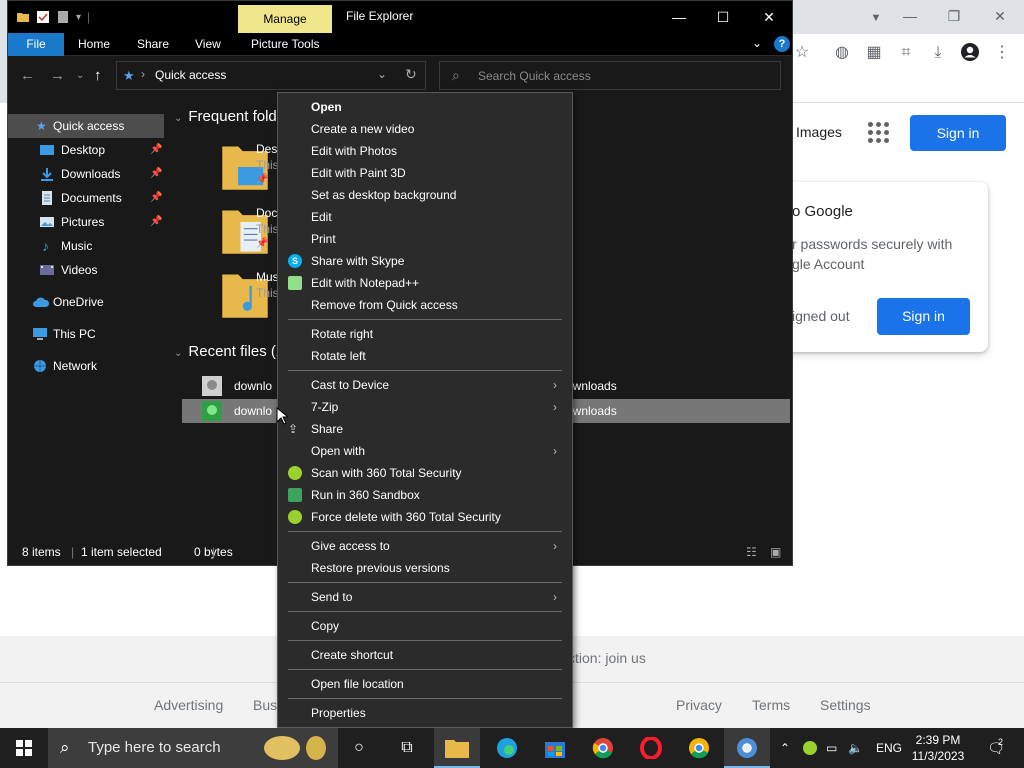  What do you see at coordinates (782, 44) in the screenshot?
I see `help-icon: ?` at bounding box center [782, 44].